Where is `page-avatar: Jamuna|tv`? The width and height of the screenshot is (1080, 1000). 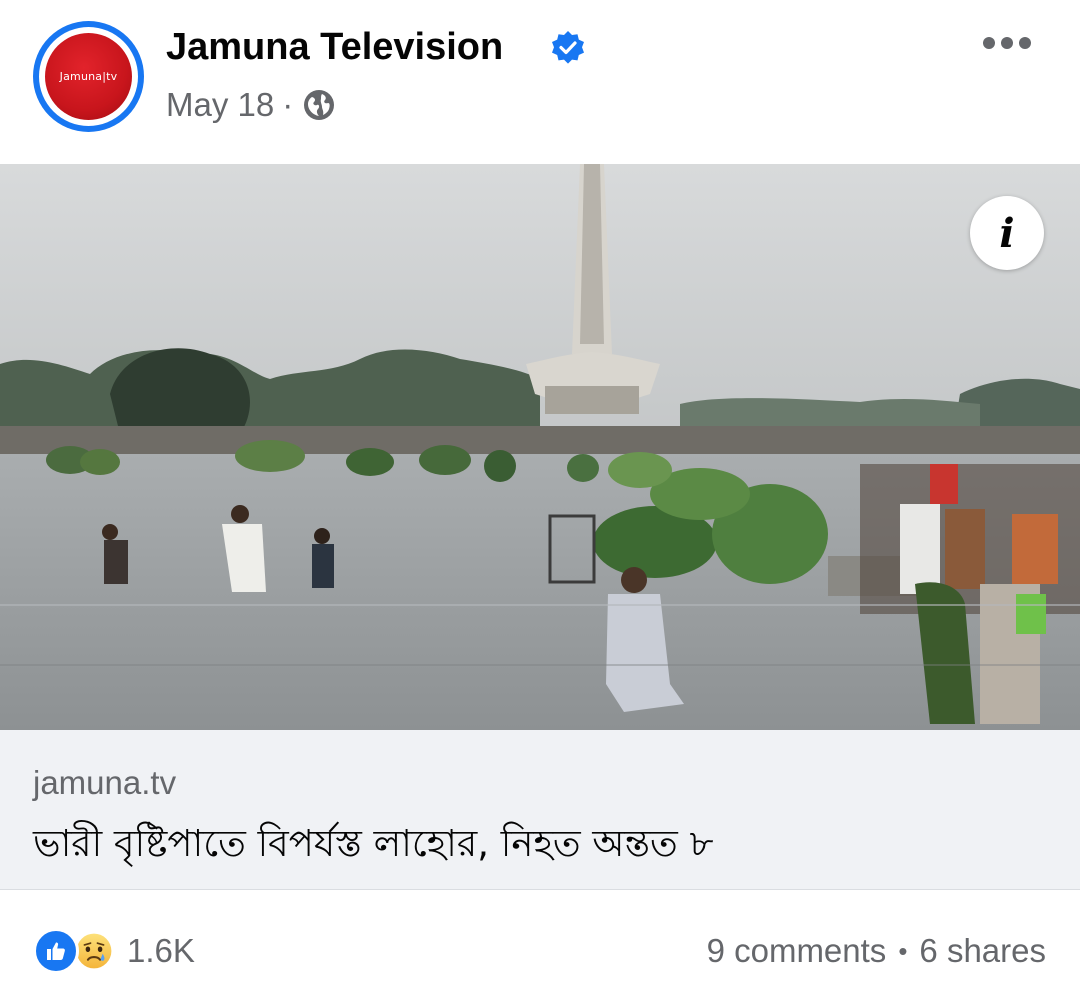
page-avatar: Jamuna|tv is located at coordinates (88, 76).